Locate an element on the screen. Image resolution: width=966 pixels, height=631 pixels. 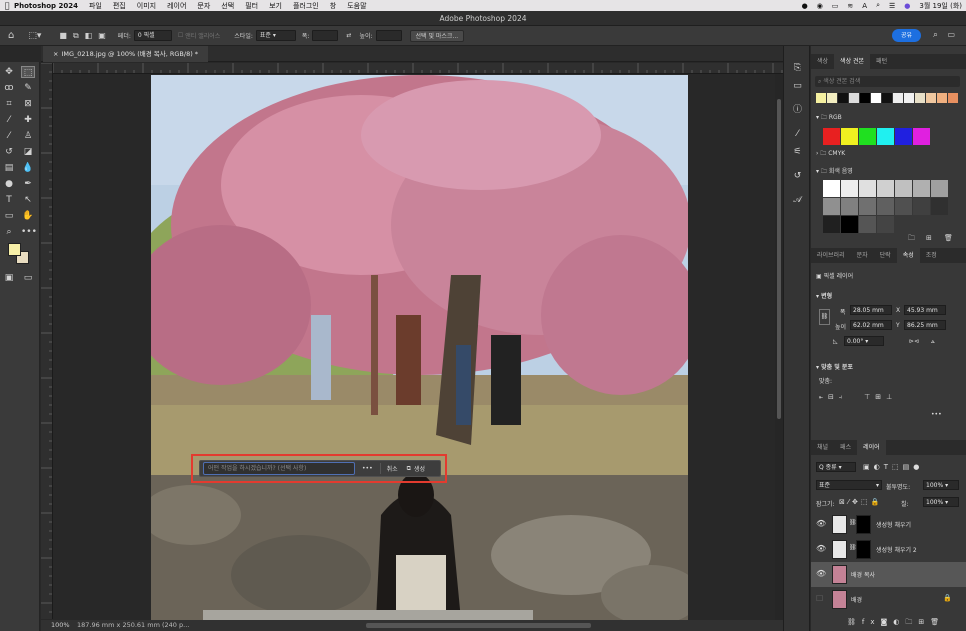
tab-color: 색상 is located at coordinates (822, 61).